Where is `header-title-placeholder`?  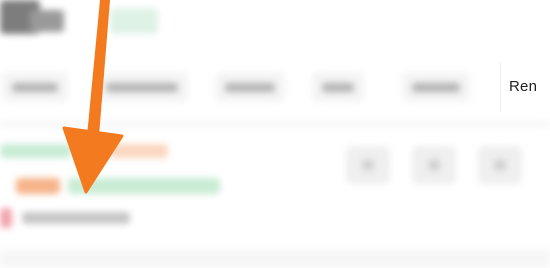
header-title-placeholder is located at coordinates (47, 21).